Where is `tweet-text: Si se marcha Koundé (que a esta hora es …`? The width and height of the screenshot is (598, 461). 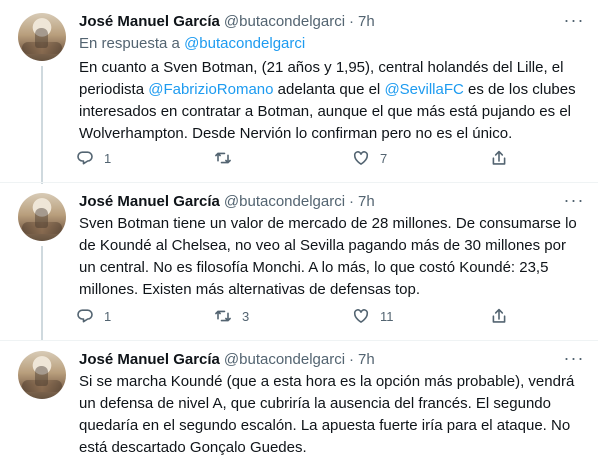
tweet-text: Si se marcha Koundé (que a esta hora es … is located at coordinates (327, 414).